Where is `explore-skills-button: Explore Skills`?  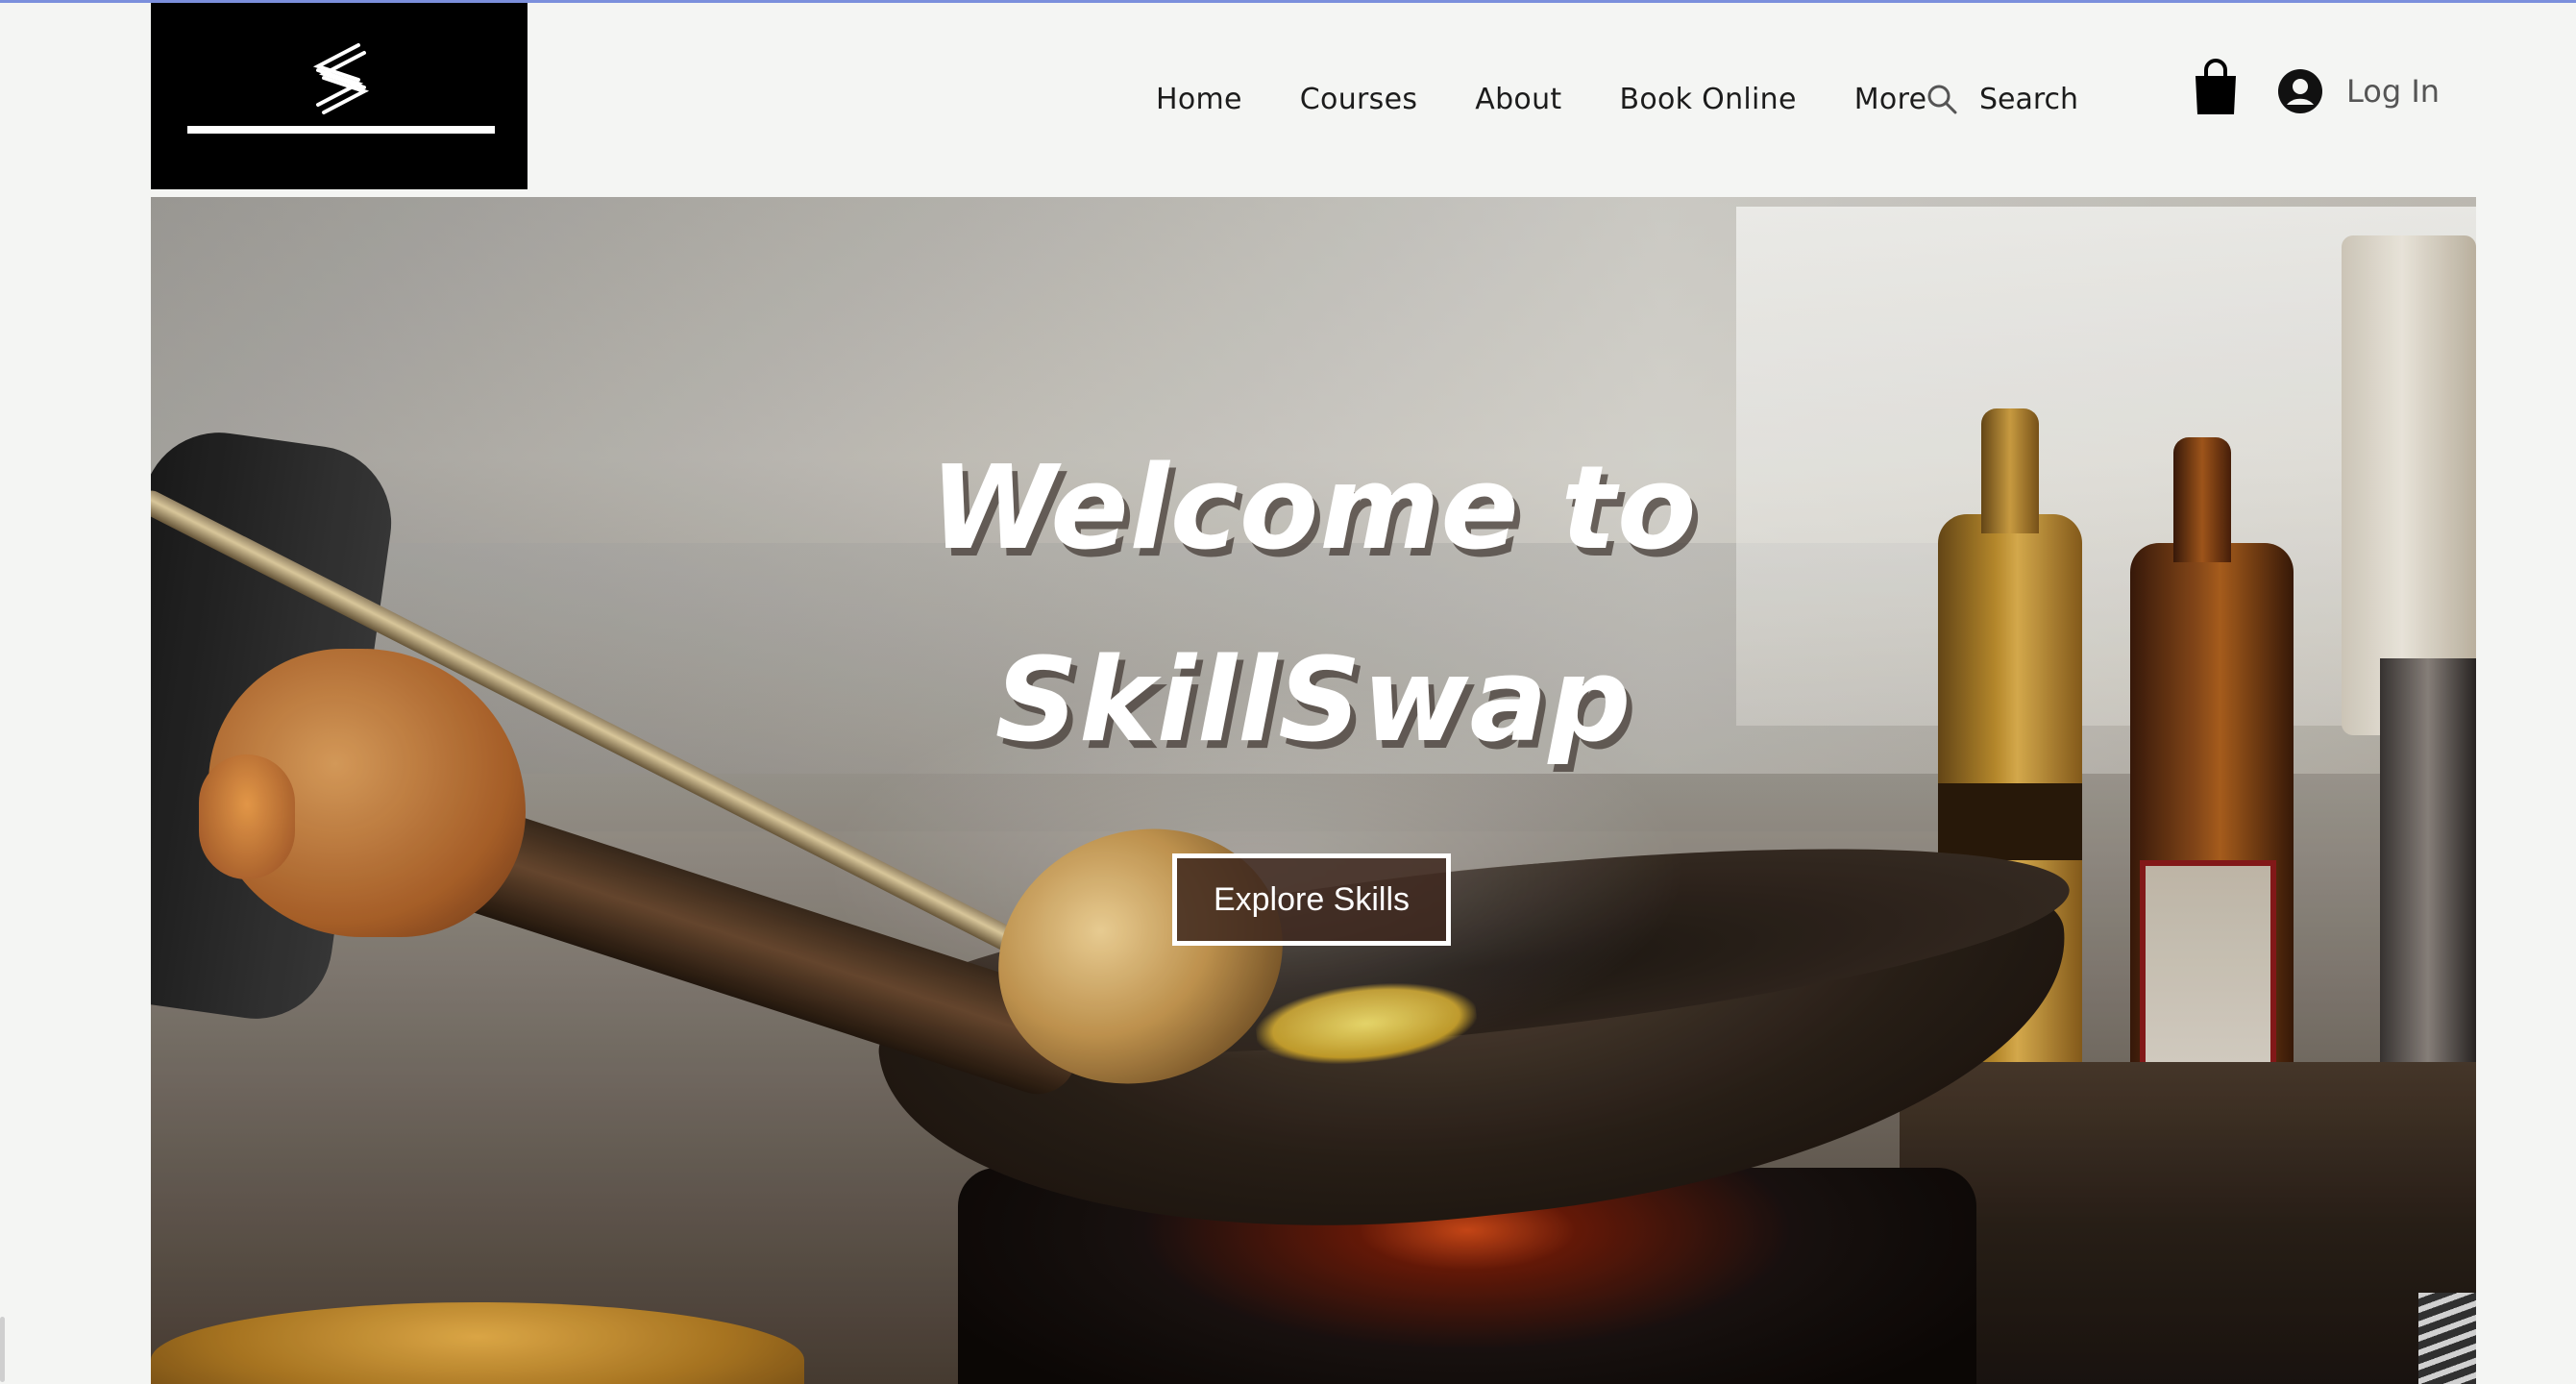
explore-skills-button: Explore Skills is located at coordinates (1311, 899).